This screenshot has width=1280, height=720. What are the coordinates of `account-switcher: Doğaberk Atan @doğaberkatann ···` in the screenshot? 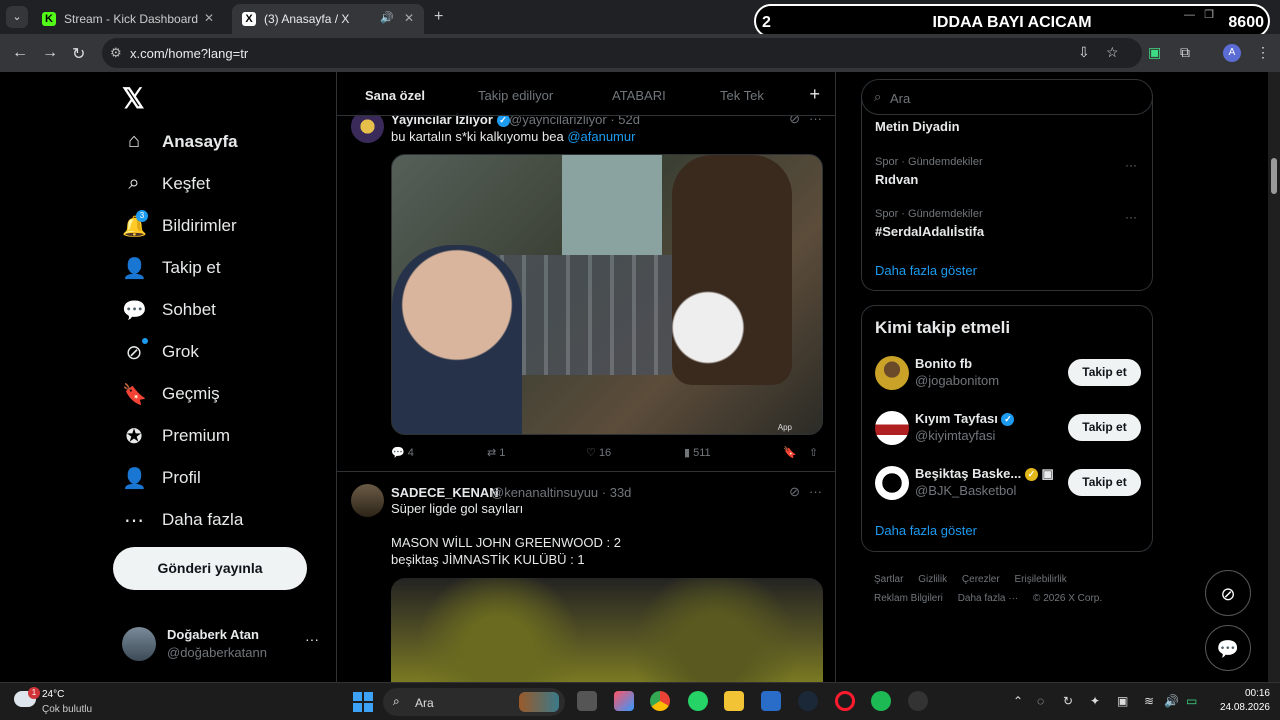 It's located at (222, 645).